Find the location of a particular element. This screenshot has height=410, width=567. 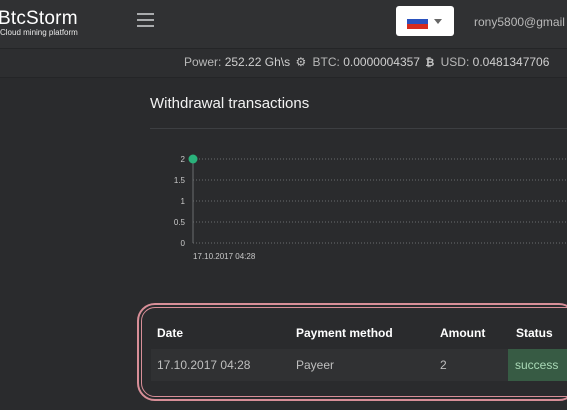

russia-flag-icon is located at coordinates (417, 21).